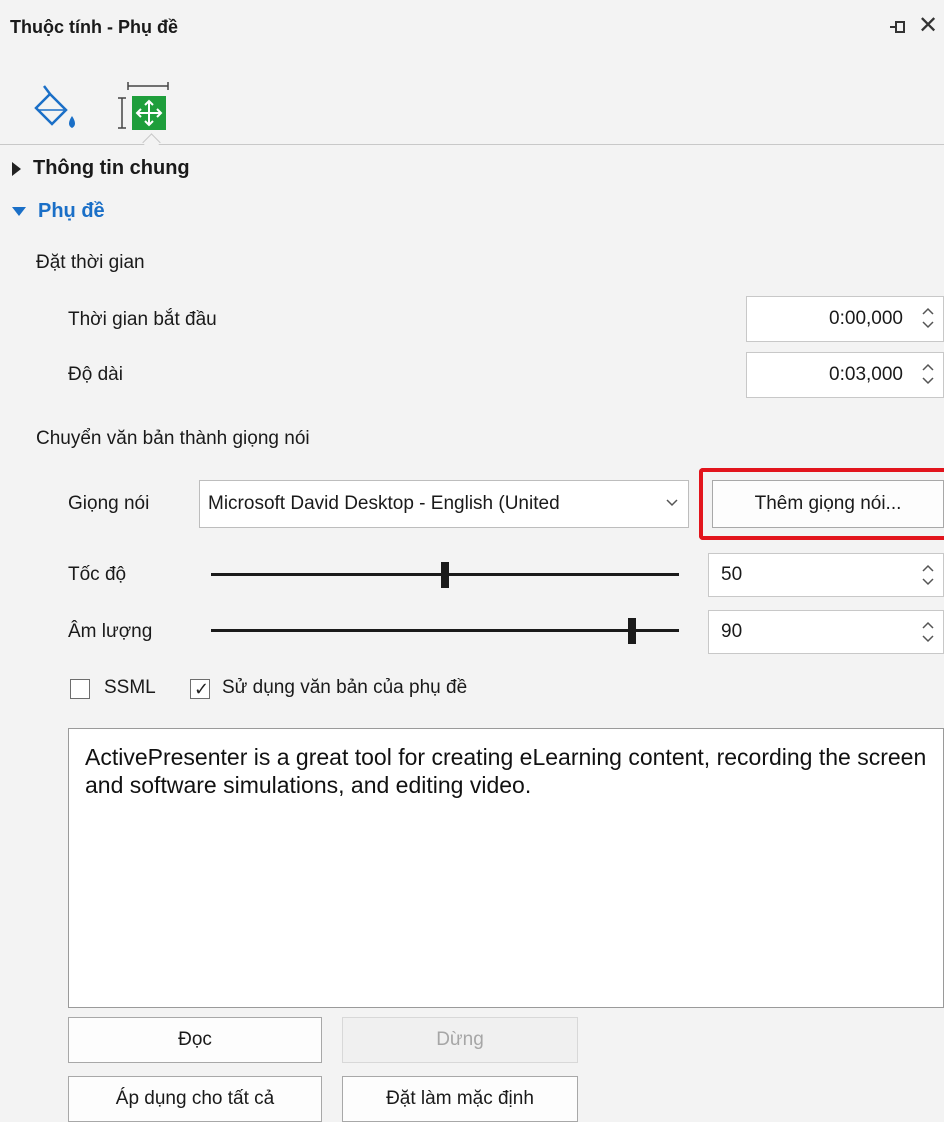 This screenshot has width=944, height=1122. I want to click on timing-heading: Đặt thời gian, so click(90, 262).